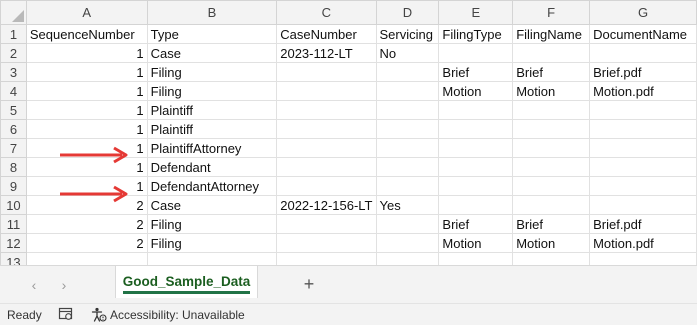 This screenshot has height=325, width=697. I want to click on macro-icon, so click(66, 314).